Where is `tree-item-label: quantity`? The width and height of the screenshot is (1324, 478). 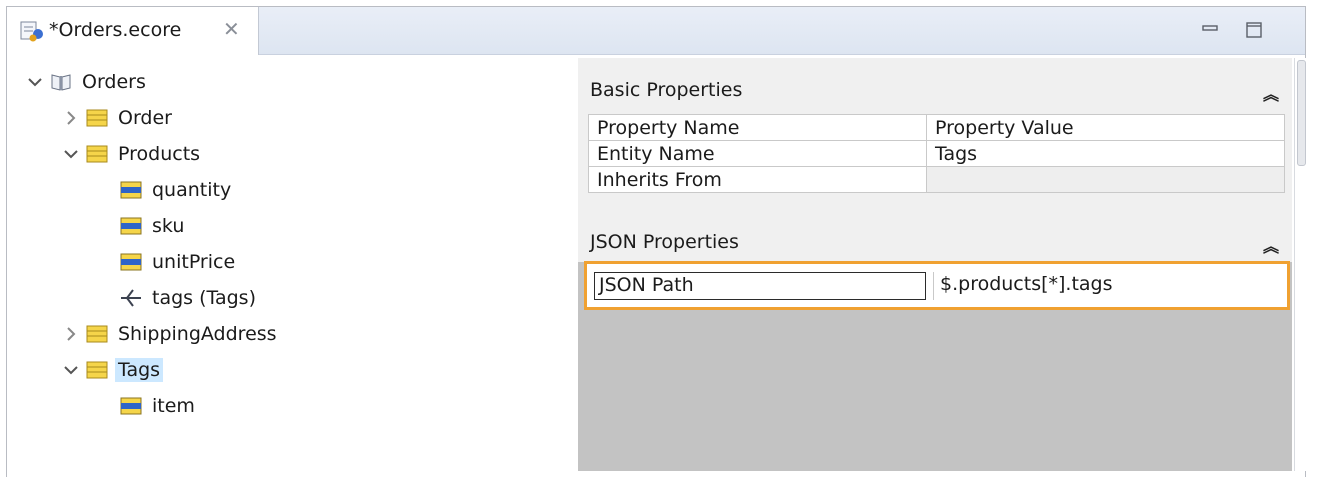
tree-item-label: quantity is located at coordinates (192, 190).